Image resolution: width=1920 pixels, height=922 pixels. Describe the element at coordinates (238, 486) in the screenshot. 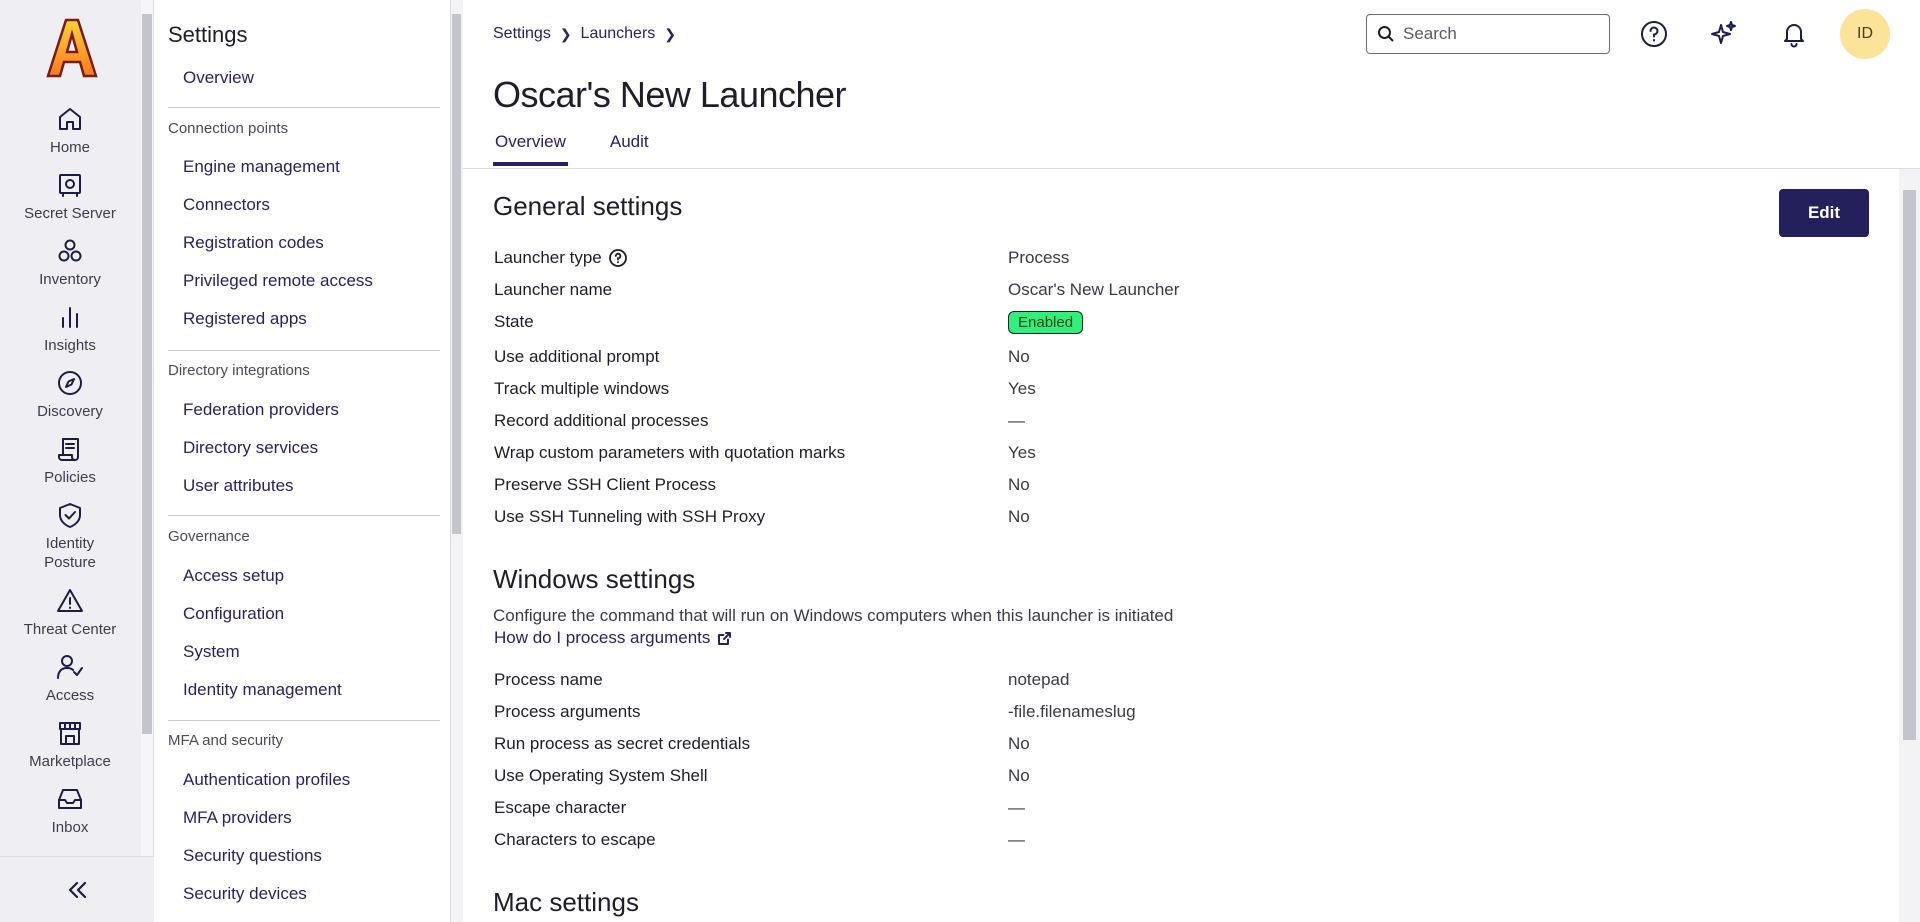

I see `settings-nav-user-attributes: User attributes` at that location.